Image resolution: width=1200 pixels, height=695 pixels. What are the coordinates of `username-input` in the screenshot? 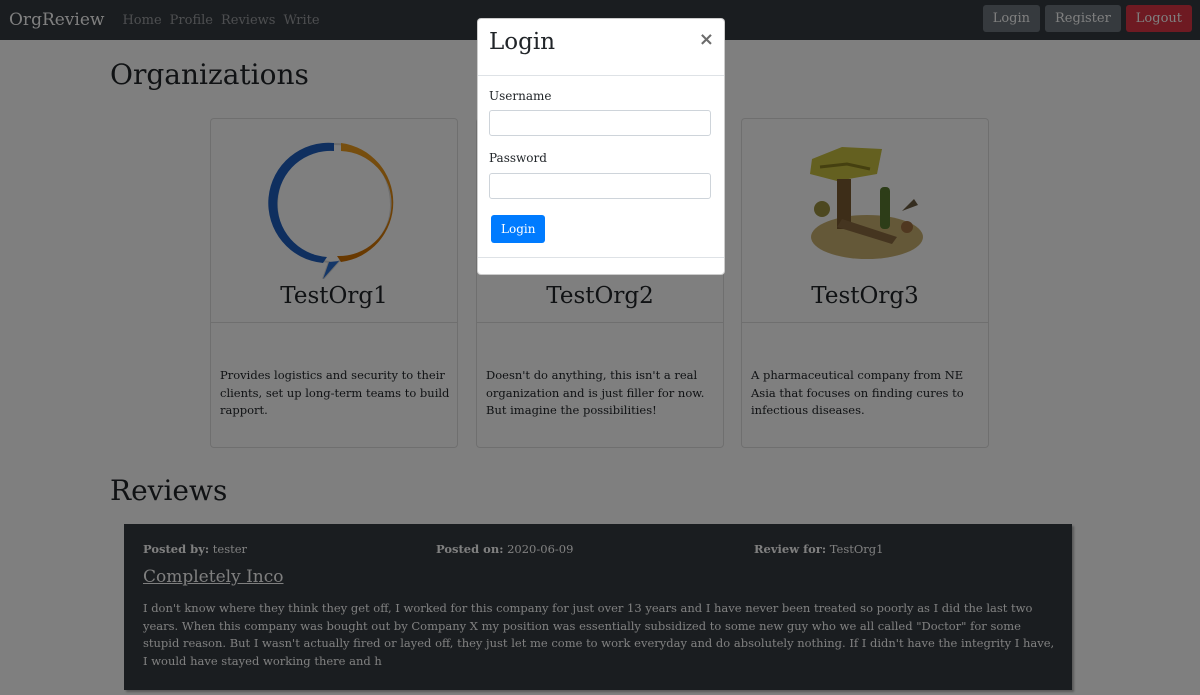 It's located at (600, 123).